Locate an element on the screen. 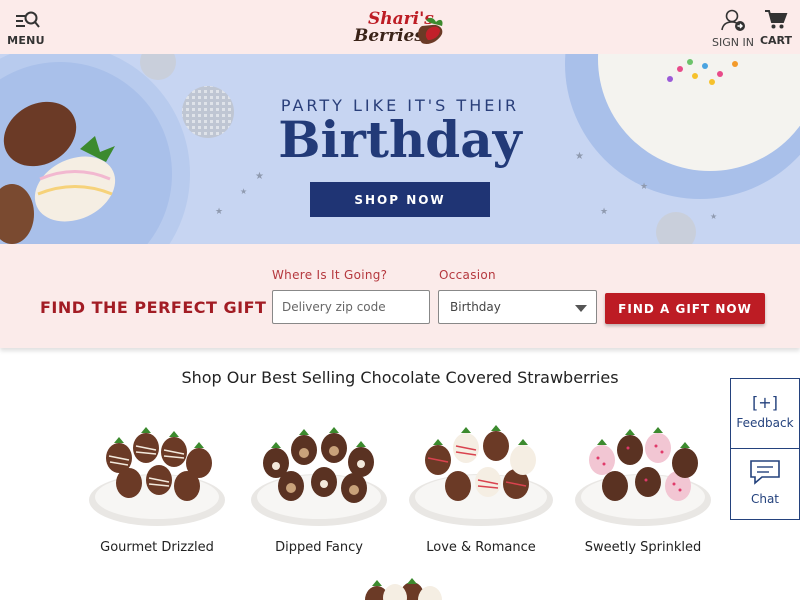  logo: Shari's Berries is located at coordinates (400, 27).